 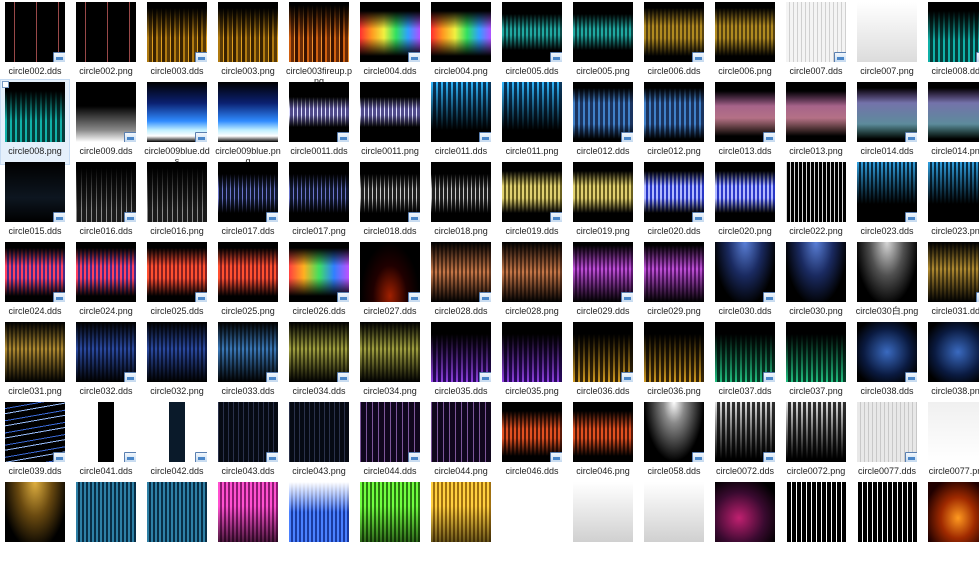 What do you see at coordinates (532, 202) in the screenshot?
I see `file-item: circle019.dds` at bounding box center [532, 202].